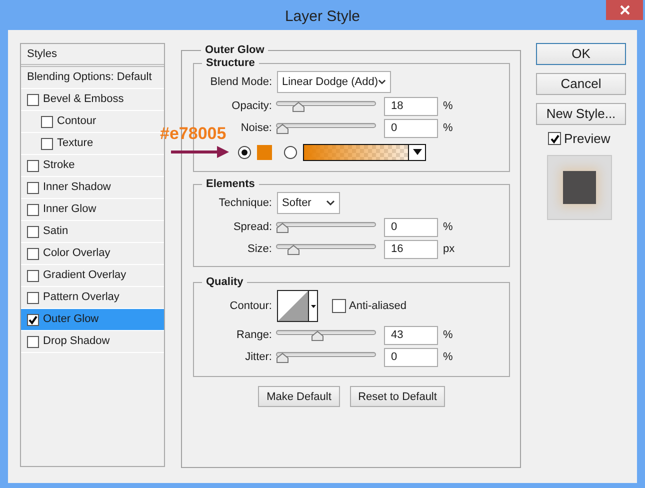  Describe the element at coordinates (92, 320) in the screenshot. I see `style-item: Outer Glow` at that location.